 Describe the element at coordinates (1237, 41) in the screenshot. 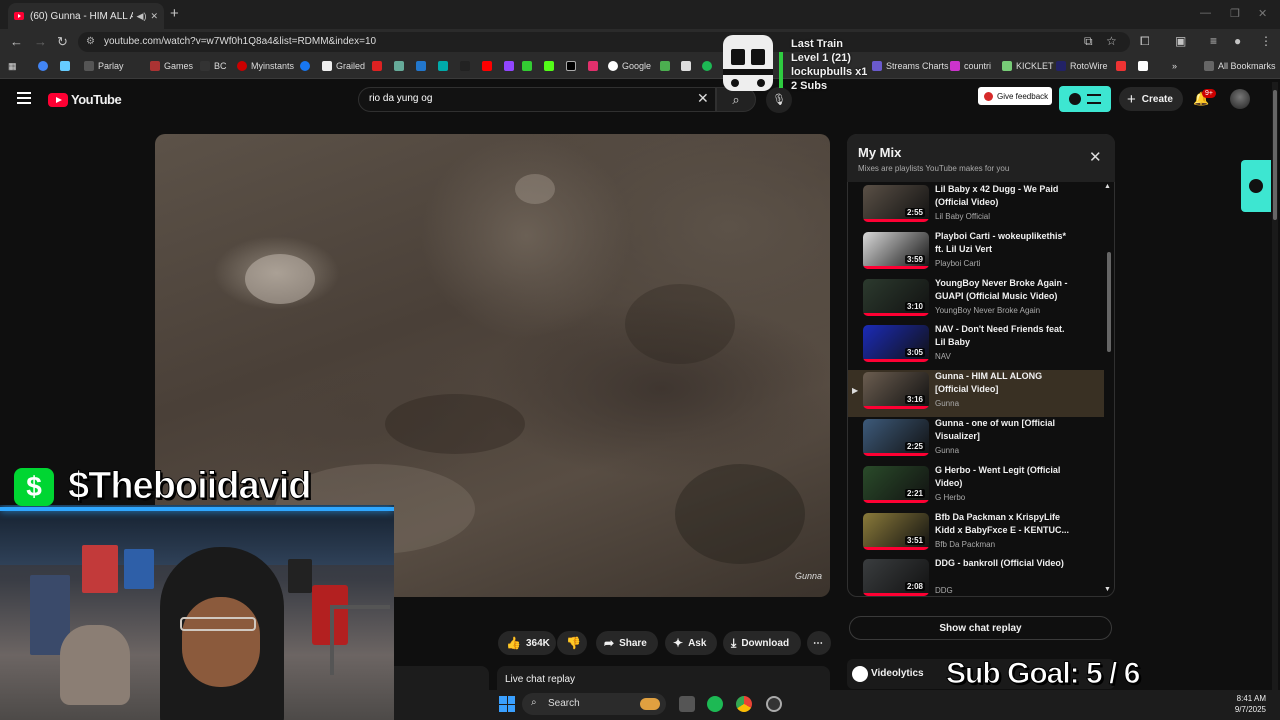

I see `profile-icon: ●` at that location.